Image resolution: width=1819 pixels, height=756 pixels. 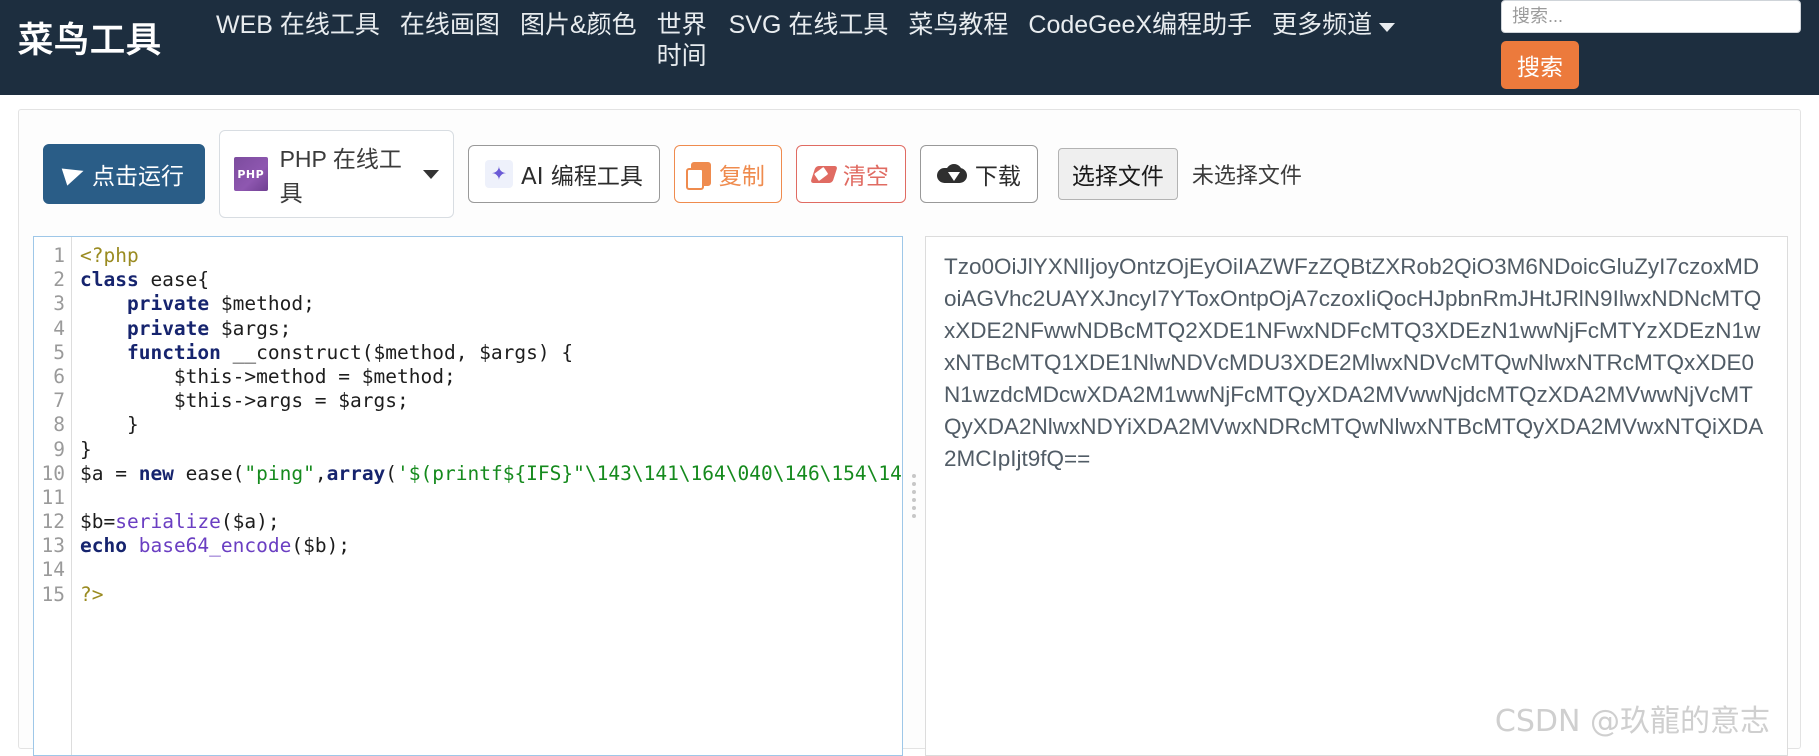 What do you see at coordinates (321, 546) in the screenshot?
I see `code-token: ($b);` at bounding box center [321, 546].